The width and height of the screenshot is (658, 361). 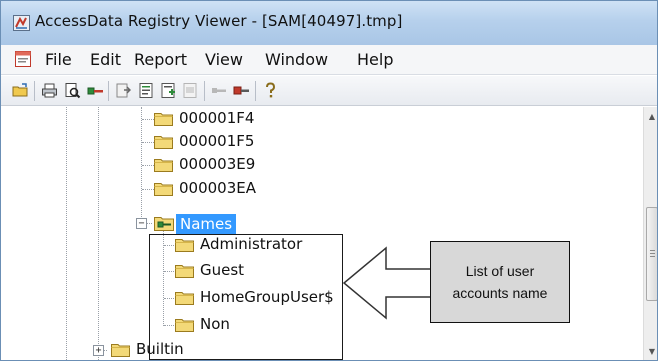 What do you see at coordinates (270, 90) in the screenshot?
I see `help-icon` at bounding box center [270, 90].